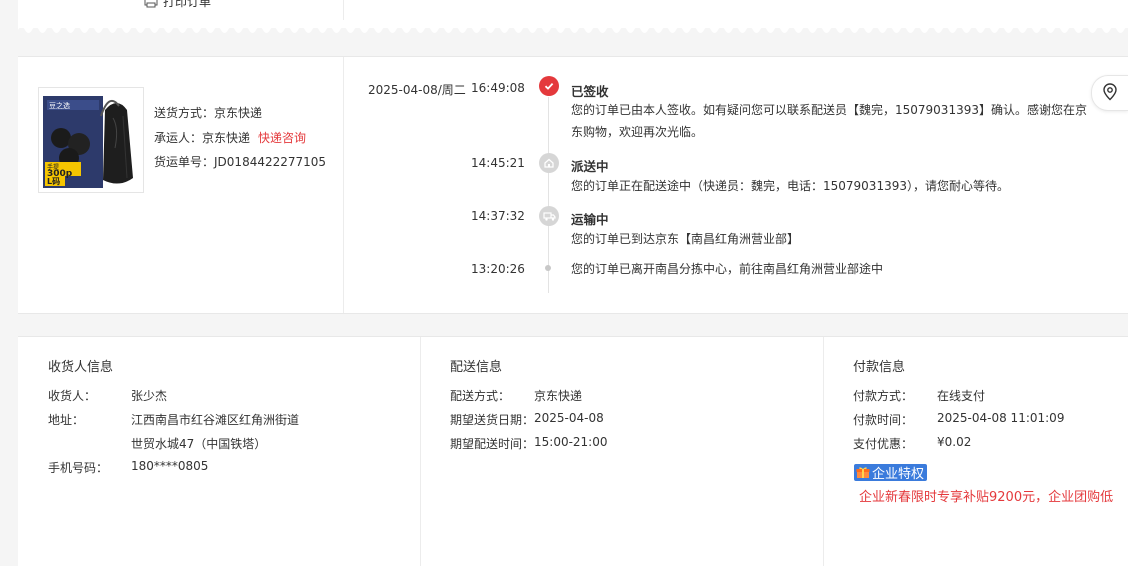 The width and height of the screenshot is (1128, 566). Describe the element at coordinates (573, 14) in the screenshot. I see `order-actions-strip: 打印订单` at that location.